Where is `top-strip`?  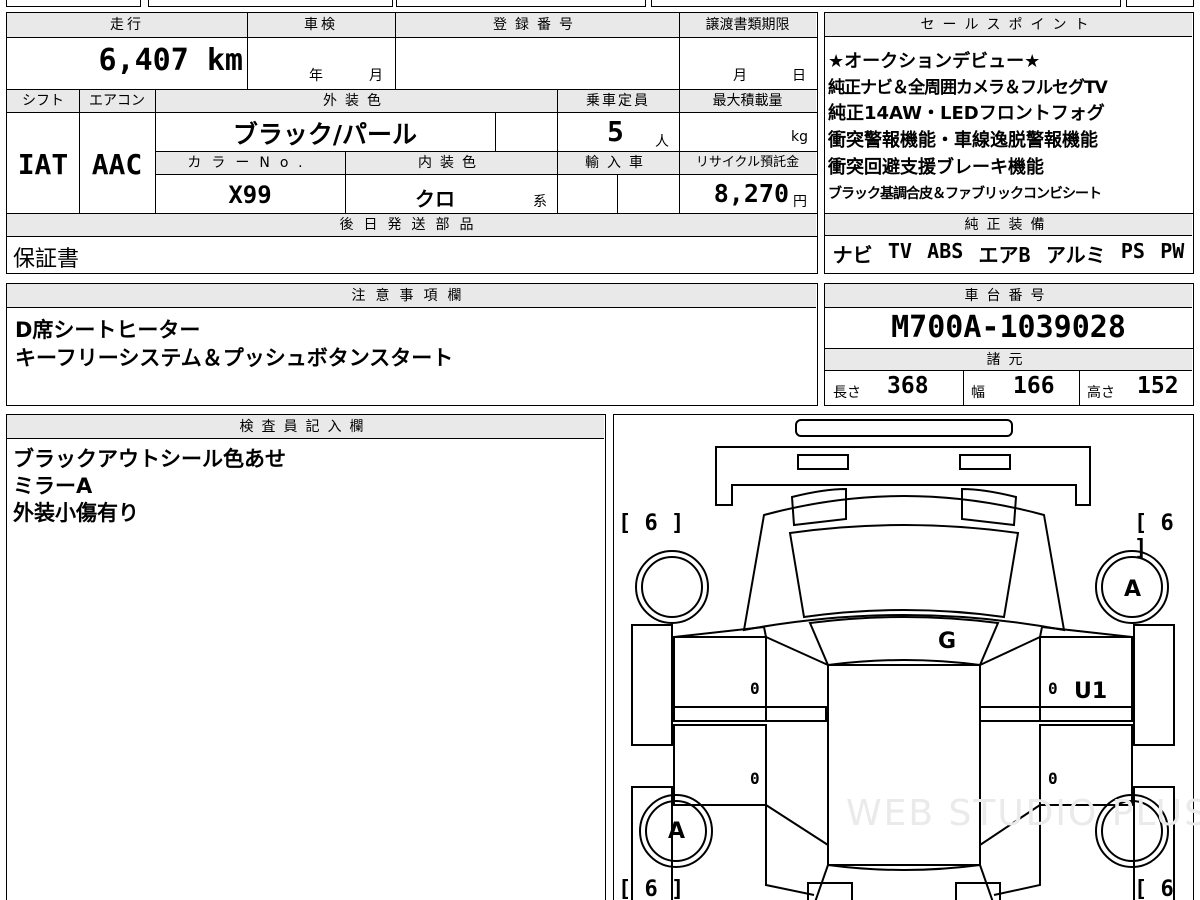 top-strip is located at coordinates (600, 3).